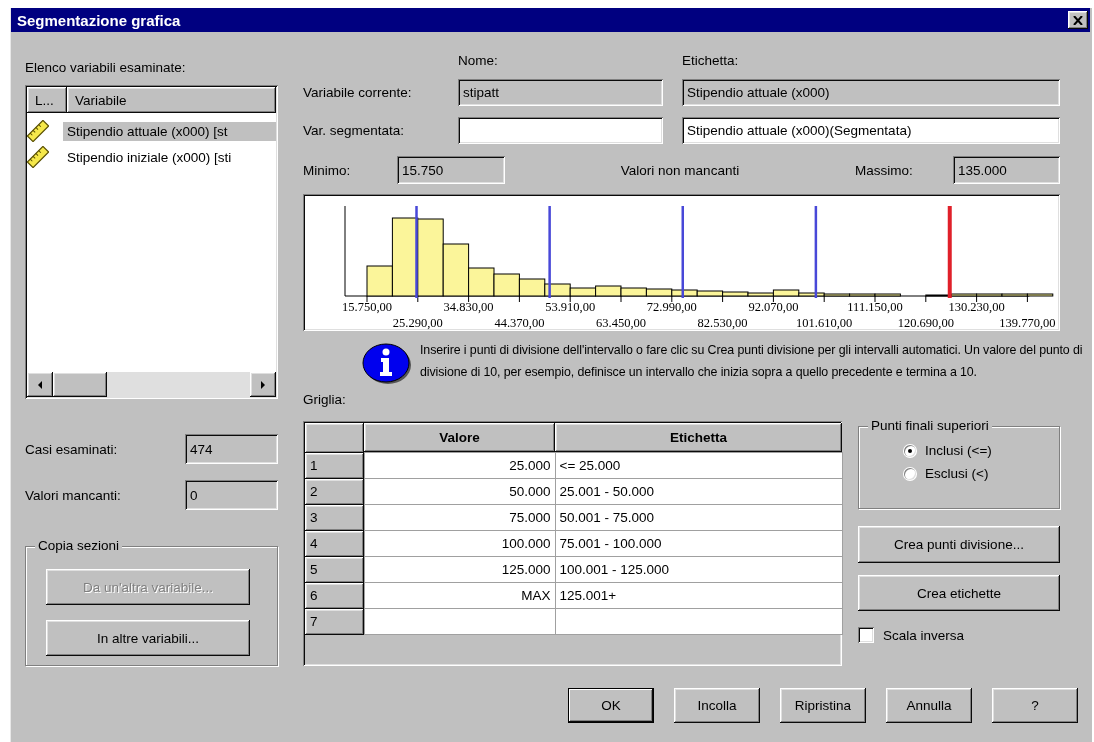  What do you see at coordinates (334, 517) in the screenshot?
I see `row-header: 3` at bounding box center [334, 517].